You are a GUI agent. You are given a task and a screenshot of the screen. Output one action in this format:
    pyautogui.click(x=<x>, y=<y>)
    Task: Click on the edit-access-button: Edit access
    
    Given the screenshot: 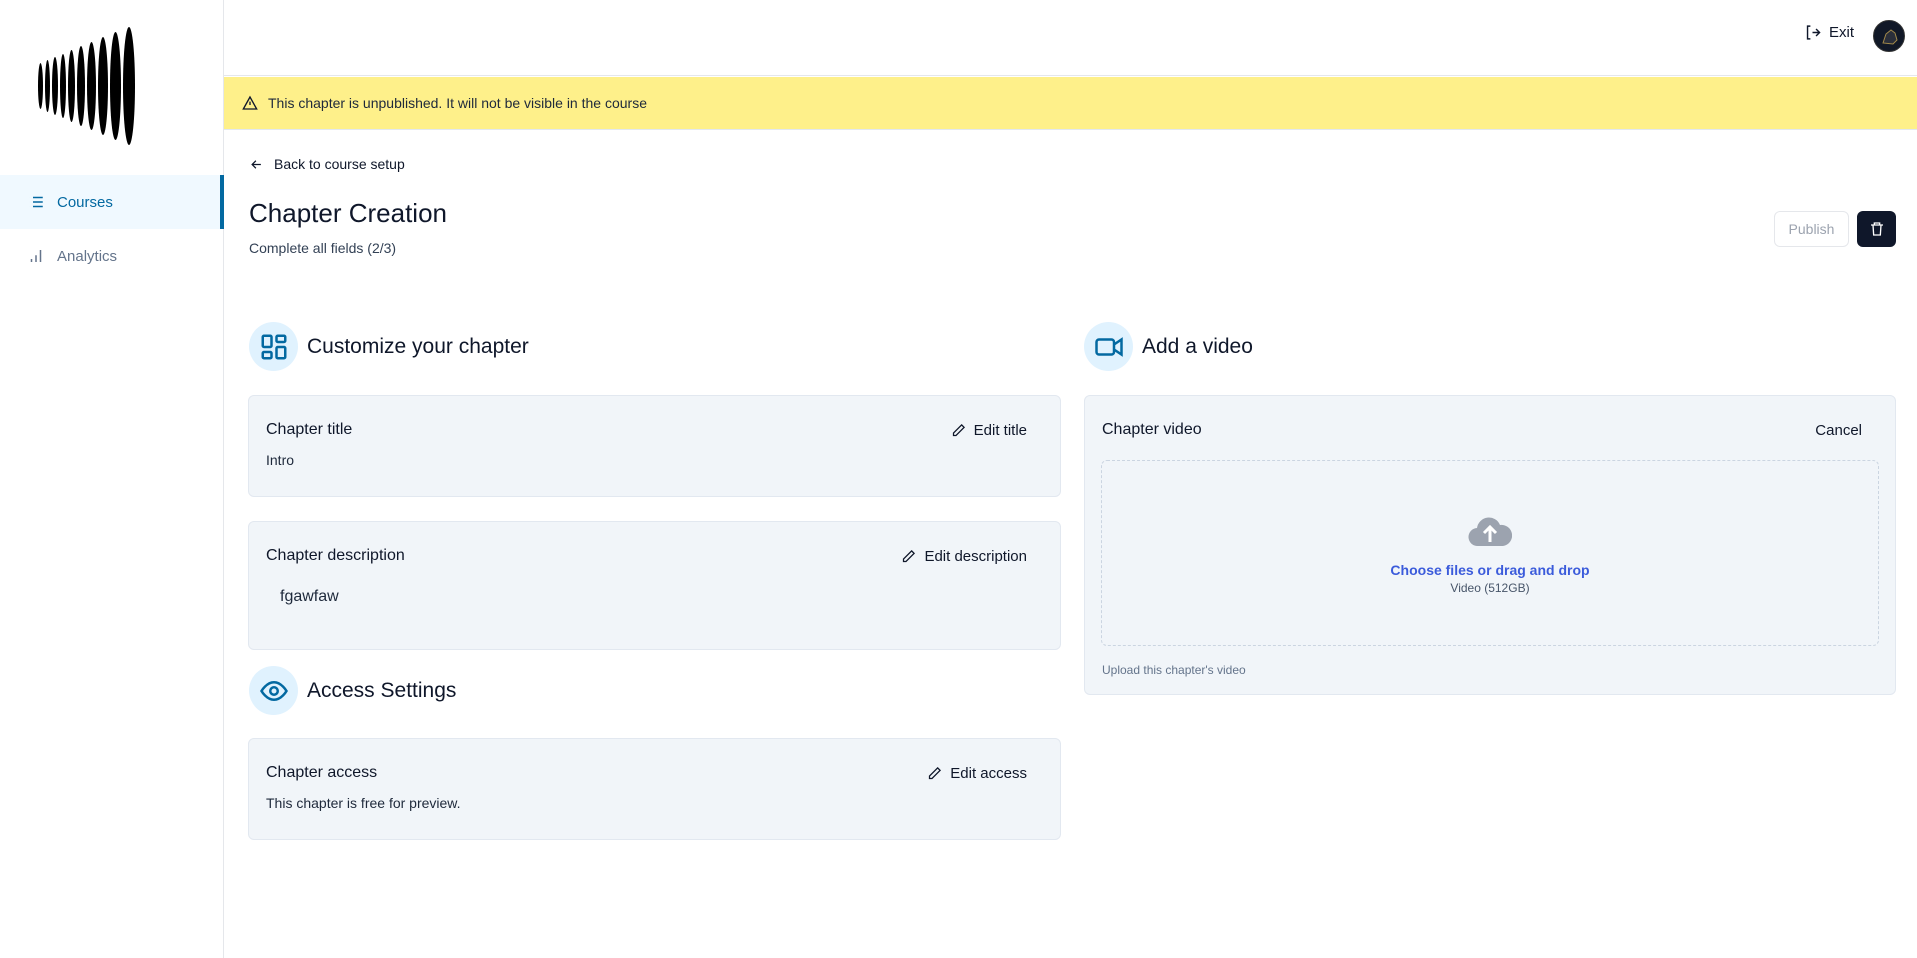 What is the action you would take?
    pyautogui.click(x=985, y=773)
    